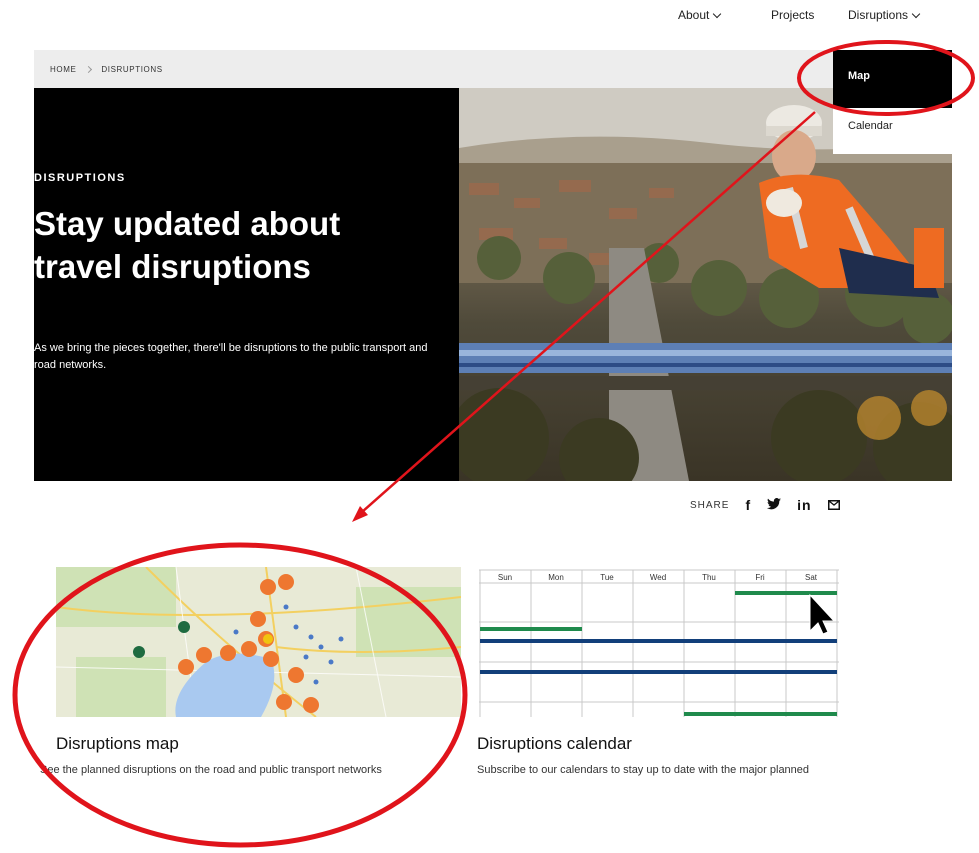 The width and height of the screenshot is (979, 853). Describe the element at coordinates (804, 505) in the screenshot. I see `linkedin-icon: in` at that location.